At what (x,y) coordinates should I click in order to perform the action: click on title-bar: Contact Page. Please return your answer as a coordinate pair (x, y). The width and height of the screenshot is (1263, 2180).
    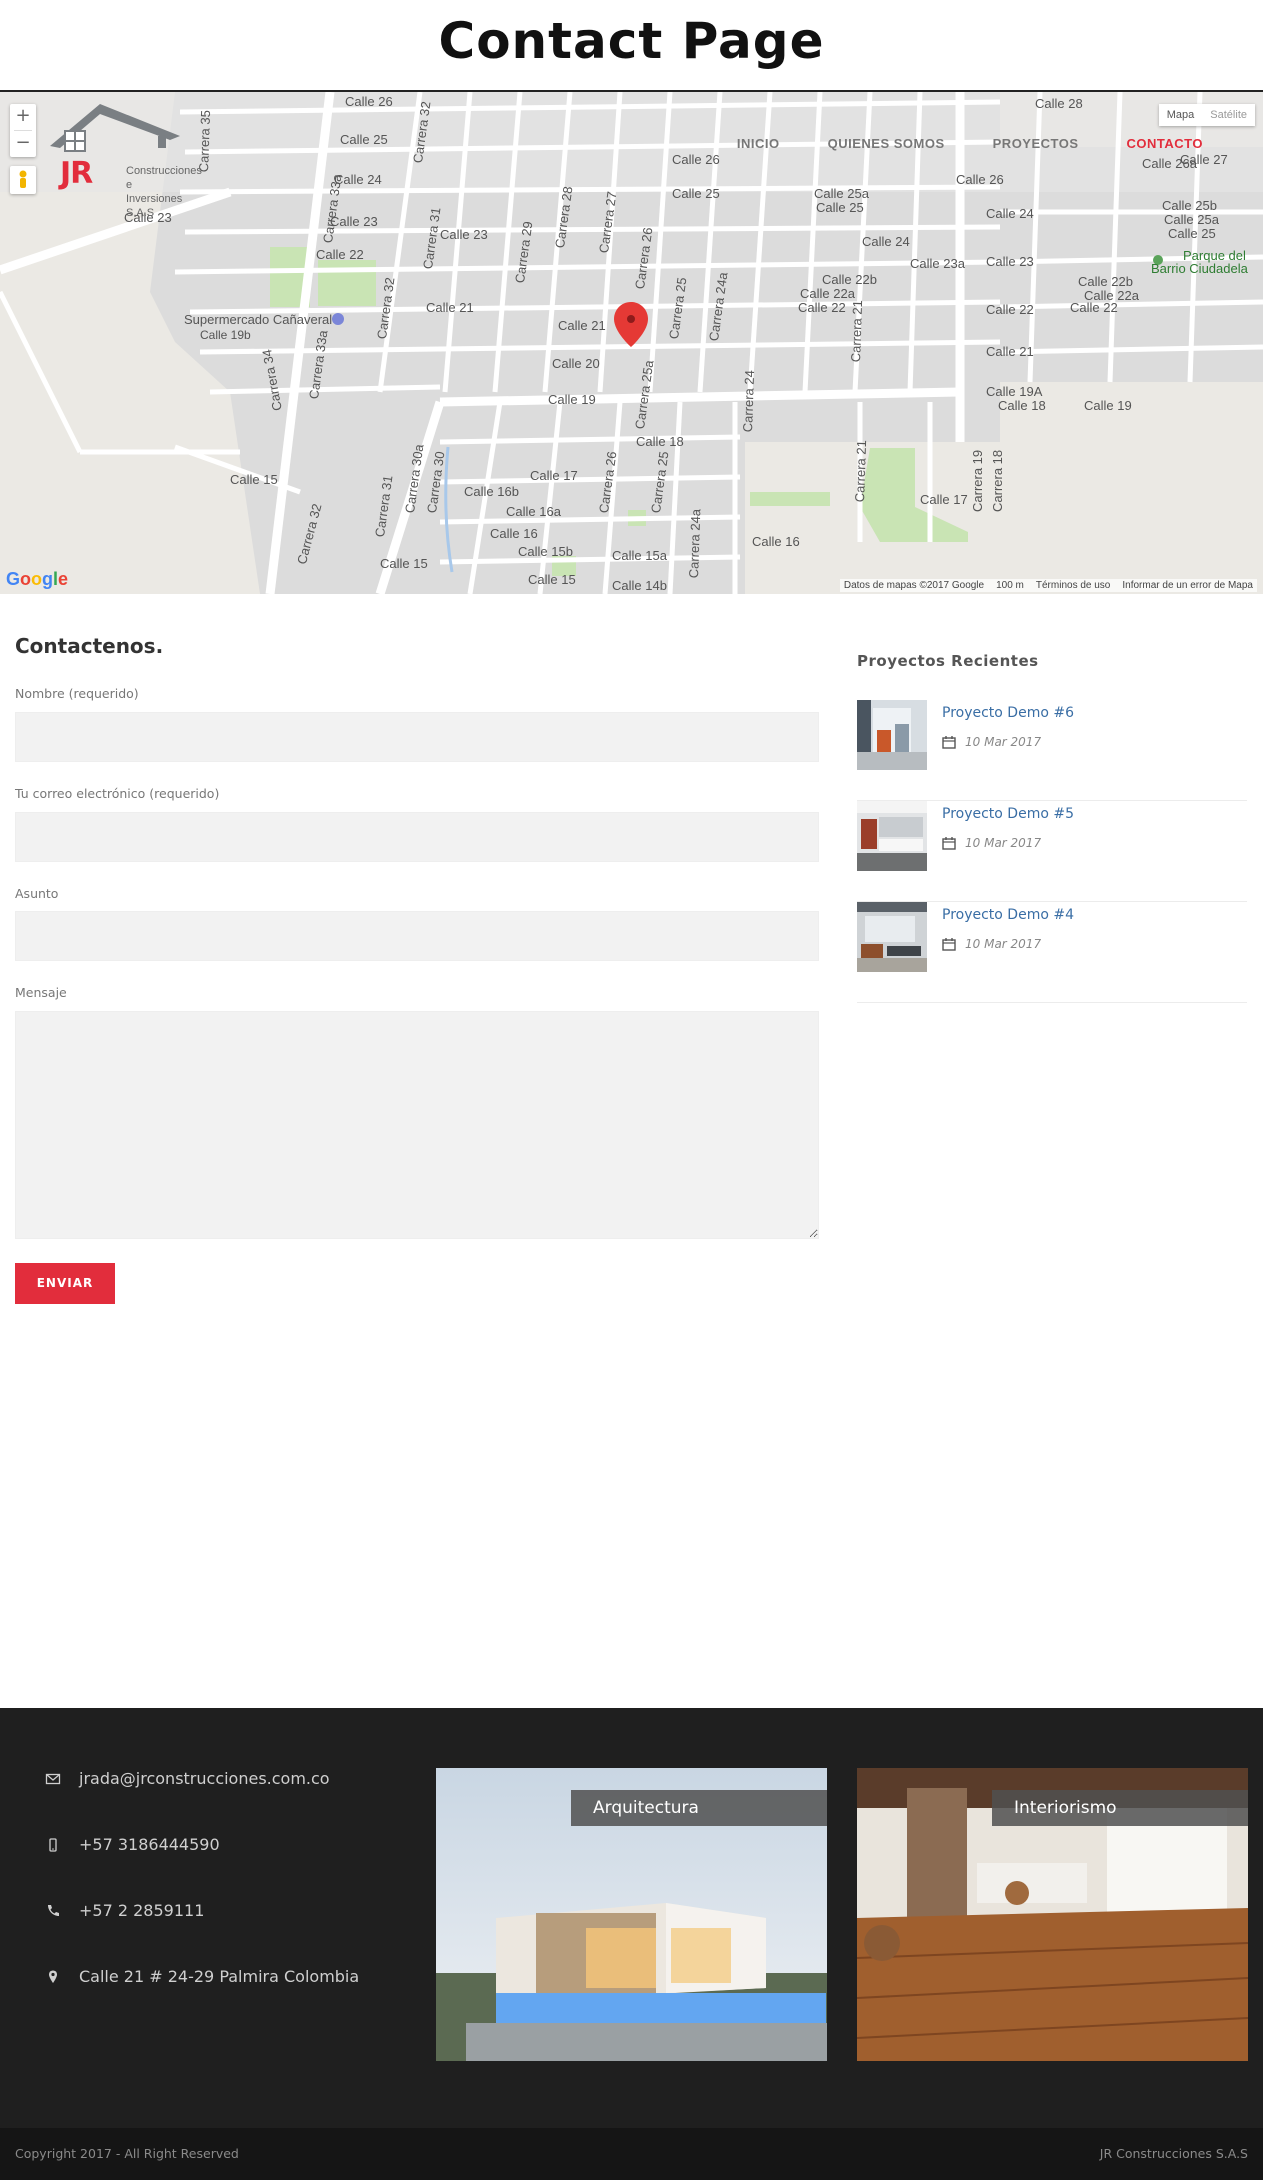
    Looking at the image, I should click on (631, 46).